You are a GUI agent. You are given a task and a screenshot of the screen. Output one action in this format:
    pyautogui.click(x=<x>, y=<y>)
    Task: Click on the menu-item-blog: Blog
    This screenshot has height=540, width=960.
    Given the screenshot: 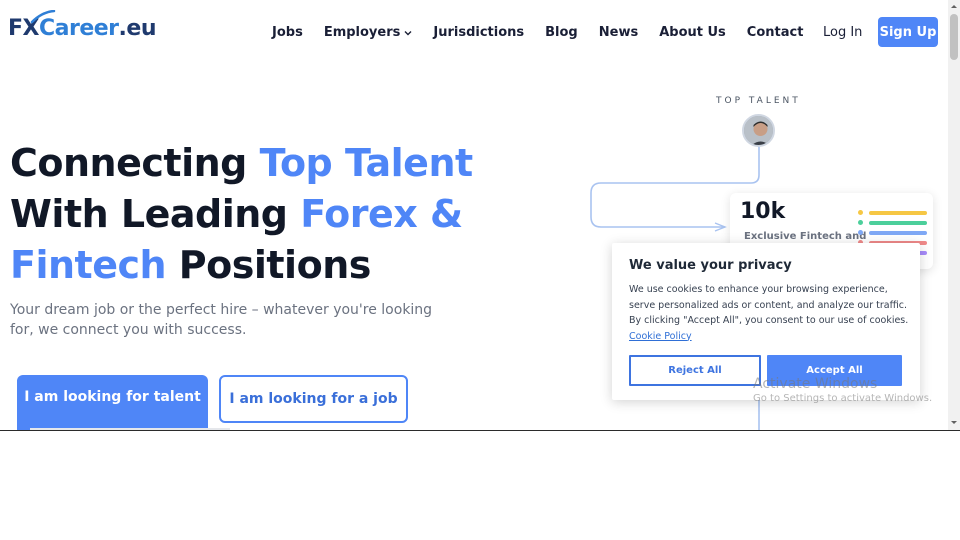 What is the action you would take?
    pyautogui.click(x=561, y=32)
    